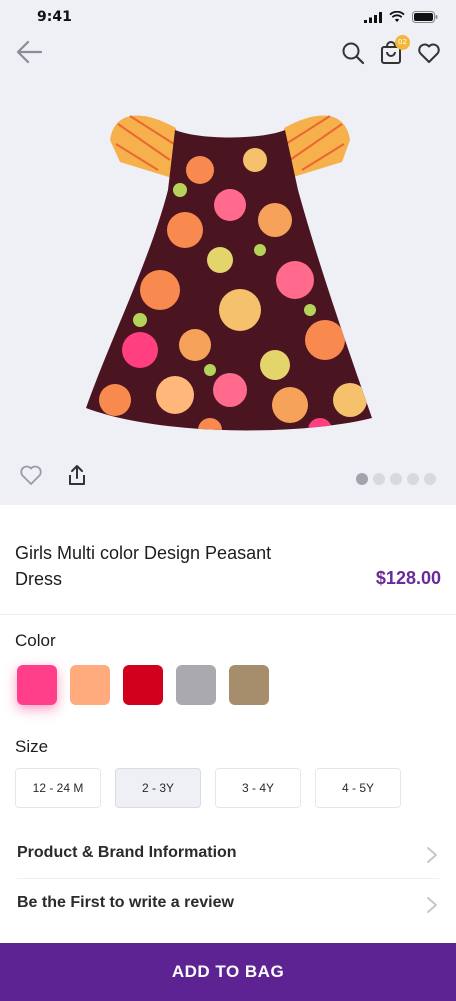  I want to click on write-review-row: Be the First to write a review, so click(228, 904).